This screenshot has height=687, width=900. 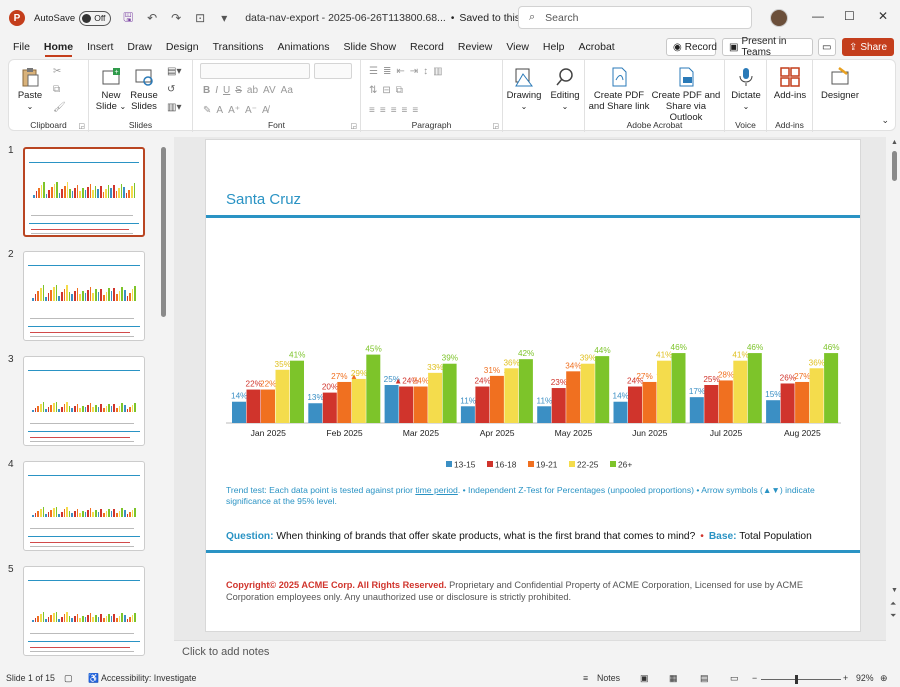 What do you see at coordinates (414, 71) in the screenshot?
I see `indent-increase-icon: ⇥` at bounding box center [414, 71].